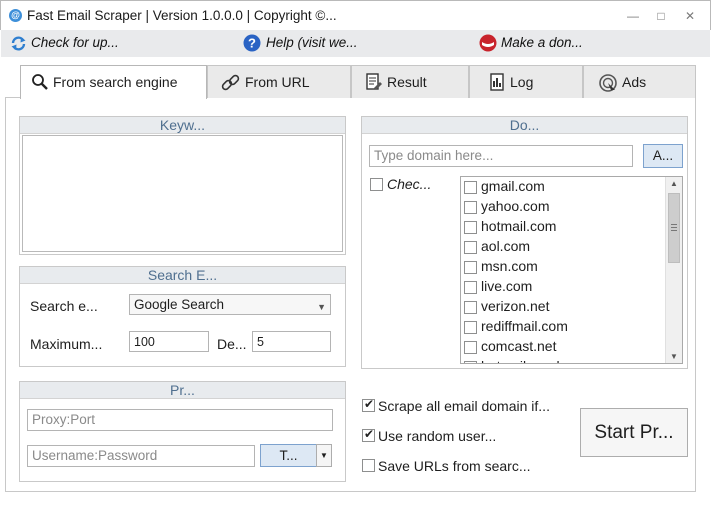 Image resolution: width=711 pixels, height=506 pixels. Describe the element at coordinates (524, 326) in the screenshot. I see `domain-label: rediffmail.com` at that location.